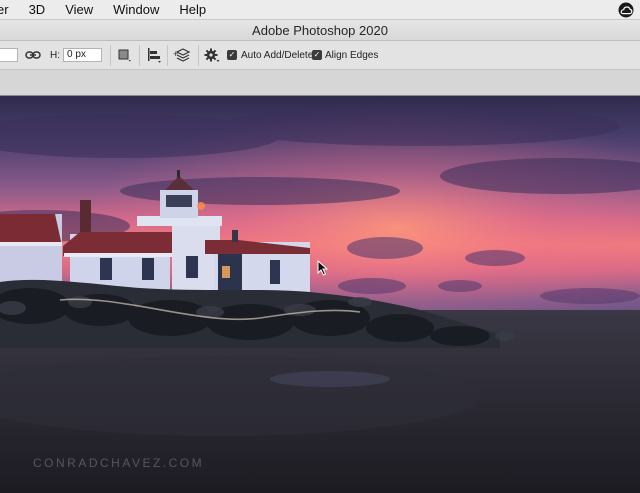 The height and width of the screenshot is (493, 640). Describe the element at coordinates (154, 55) in the screenshot. I see `align-icon` at that location.